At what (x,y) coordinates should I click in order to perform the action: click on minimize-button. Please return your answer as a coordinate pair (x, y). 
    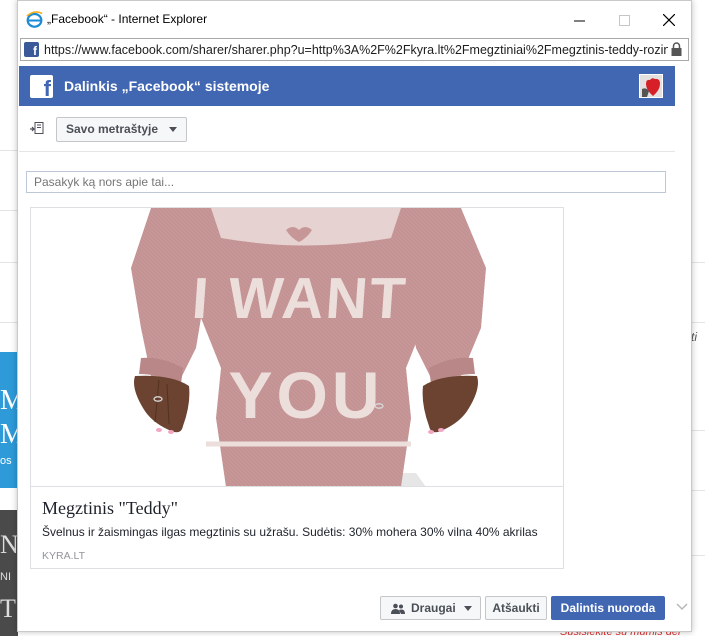
    Looking at the image, I should click on (579, 20).